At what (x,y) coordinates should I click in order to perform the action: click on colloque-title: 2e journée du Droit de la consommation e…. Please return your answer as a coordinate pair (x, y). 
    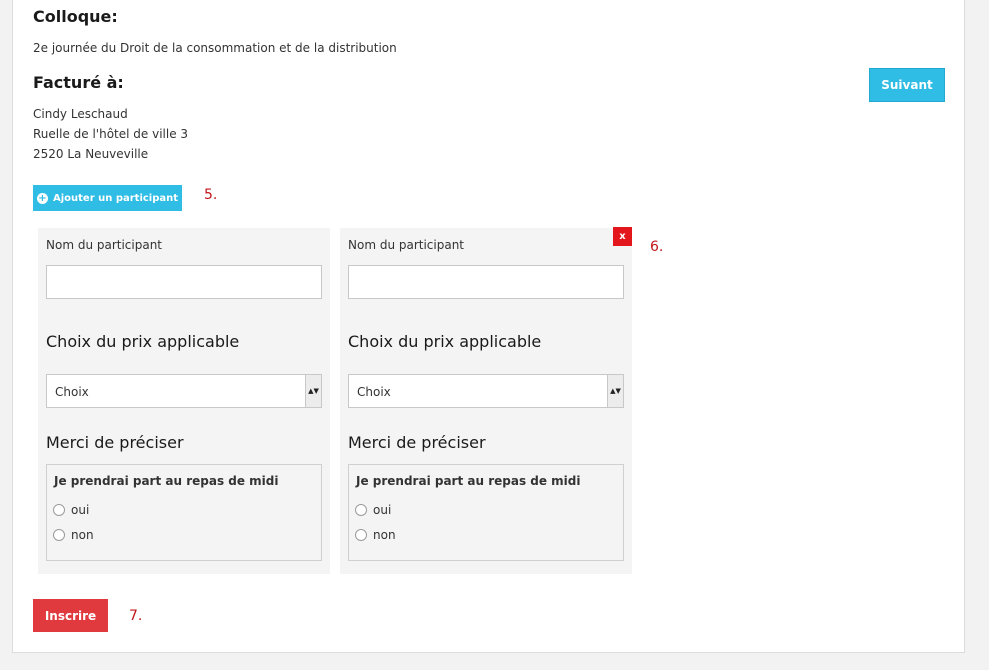
    Looking at the image, I should click on (215, 48).